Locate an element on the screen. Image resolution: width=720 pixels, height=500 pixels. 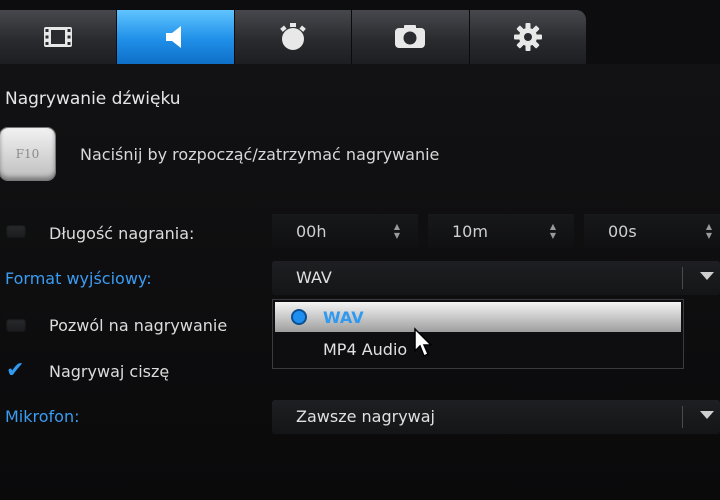
tab-video is located at coordinates (59, 37).